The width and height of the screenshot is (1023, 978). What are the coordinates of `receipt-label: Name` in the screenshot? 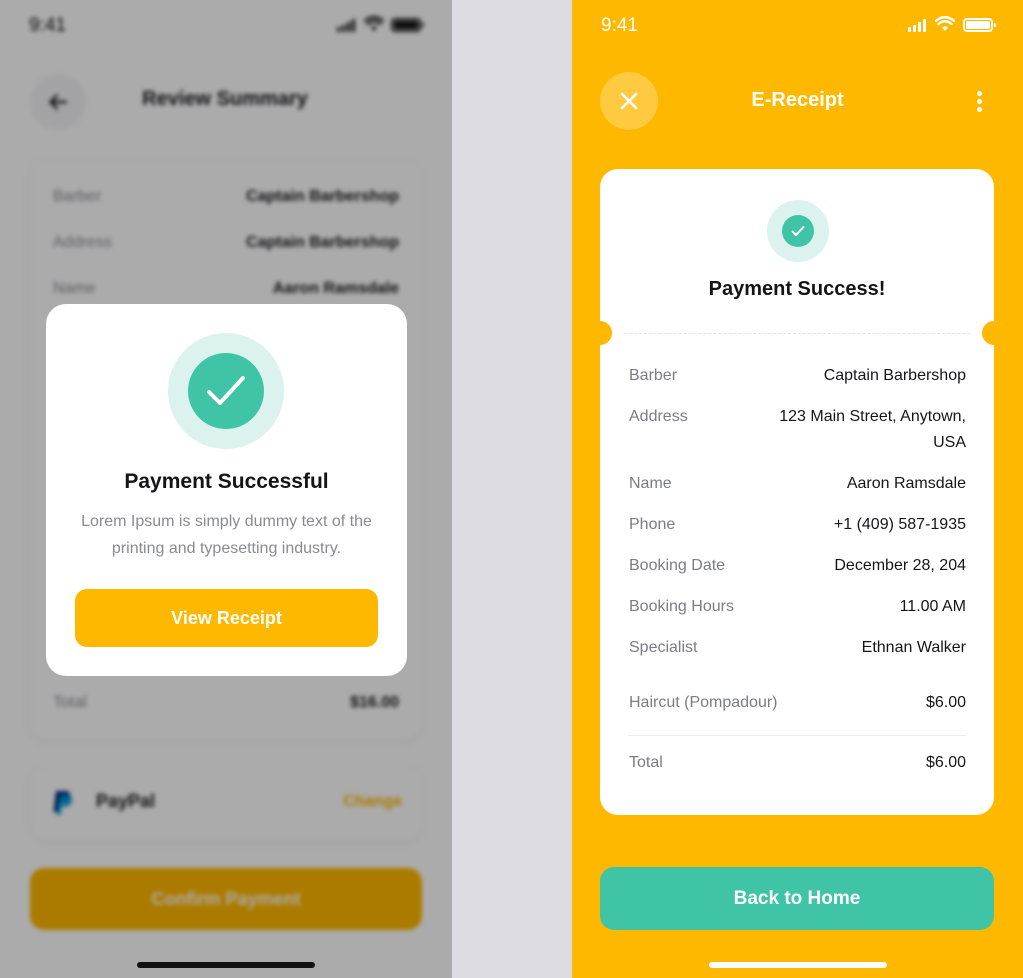 It's located at (650, 483).